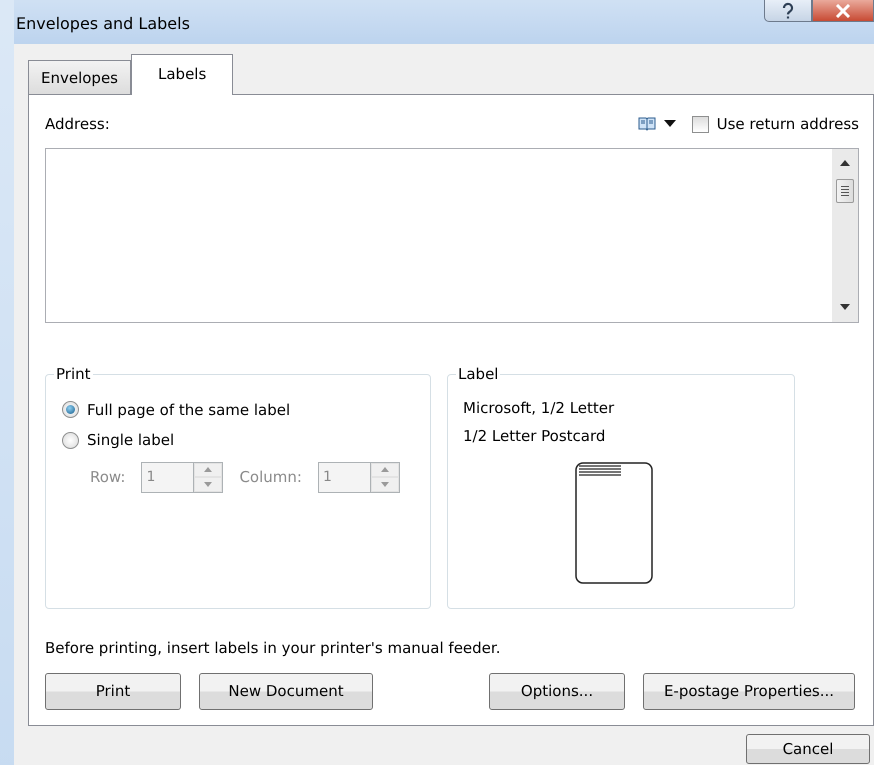 The height and width of the screenshot is (765, 874). Describe the element at coordinates (539, 408) in the screenshot. I see `label-description: Microsoft, 1/2 Letter` at that location.